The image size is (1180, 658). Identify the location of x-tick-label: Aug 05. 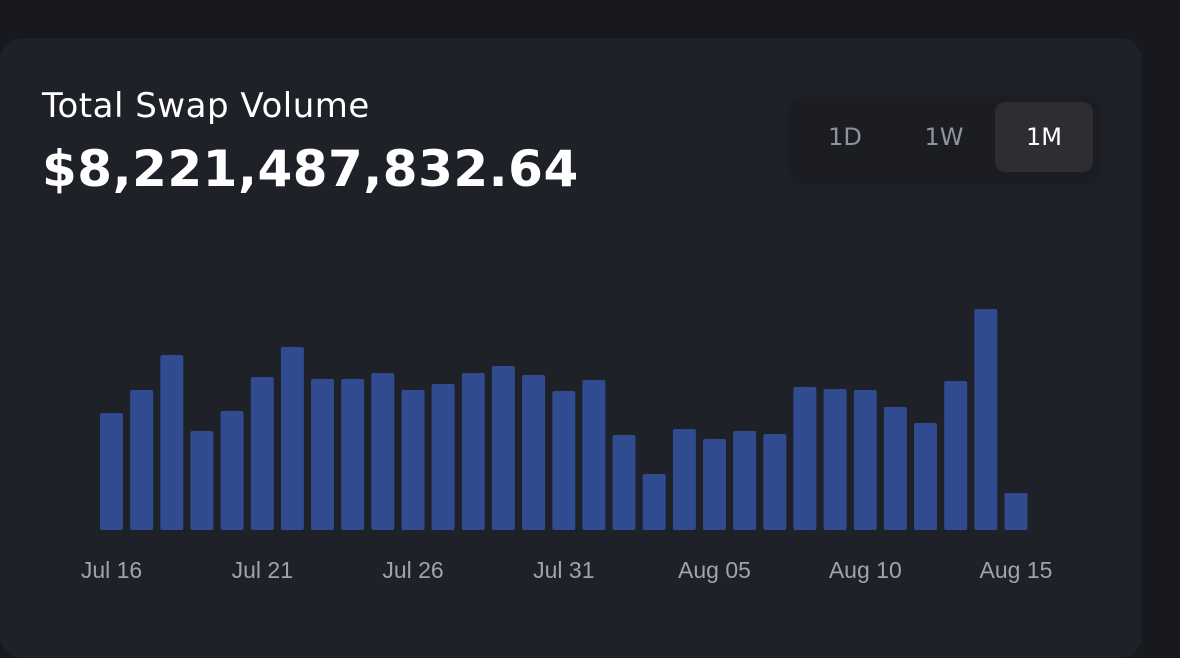
(714, 570).